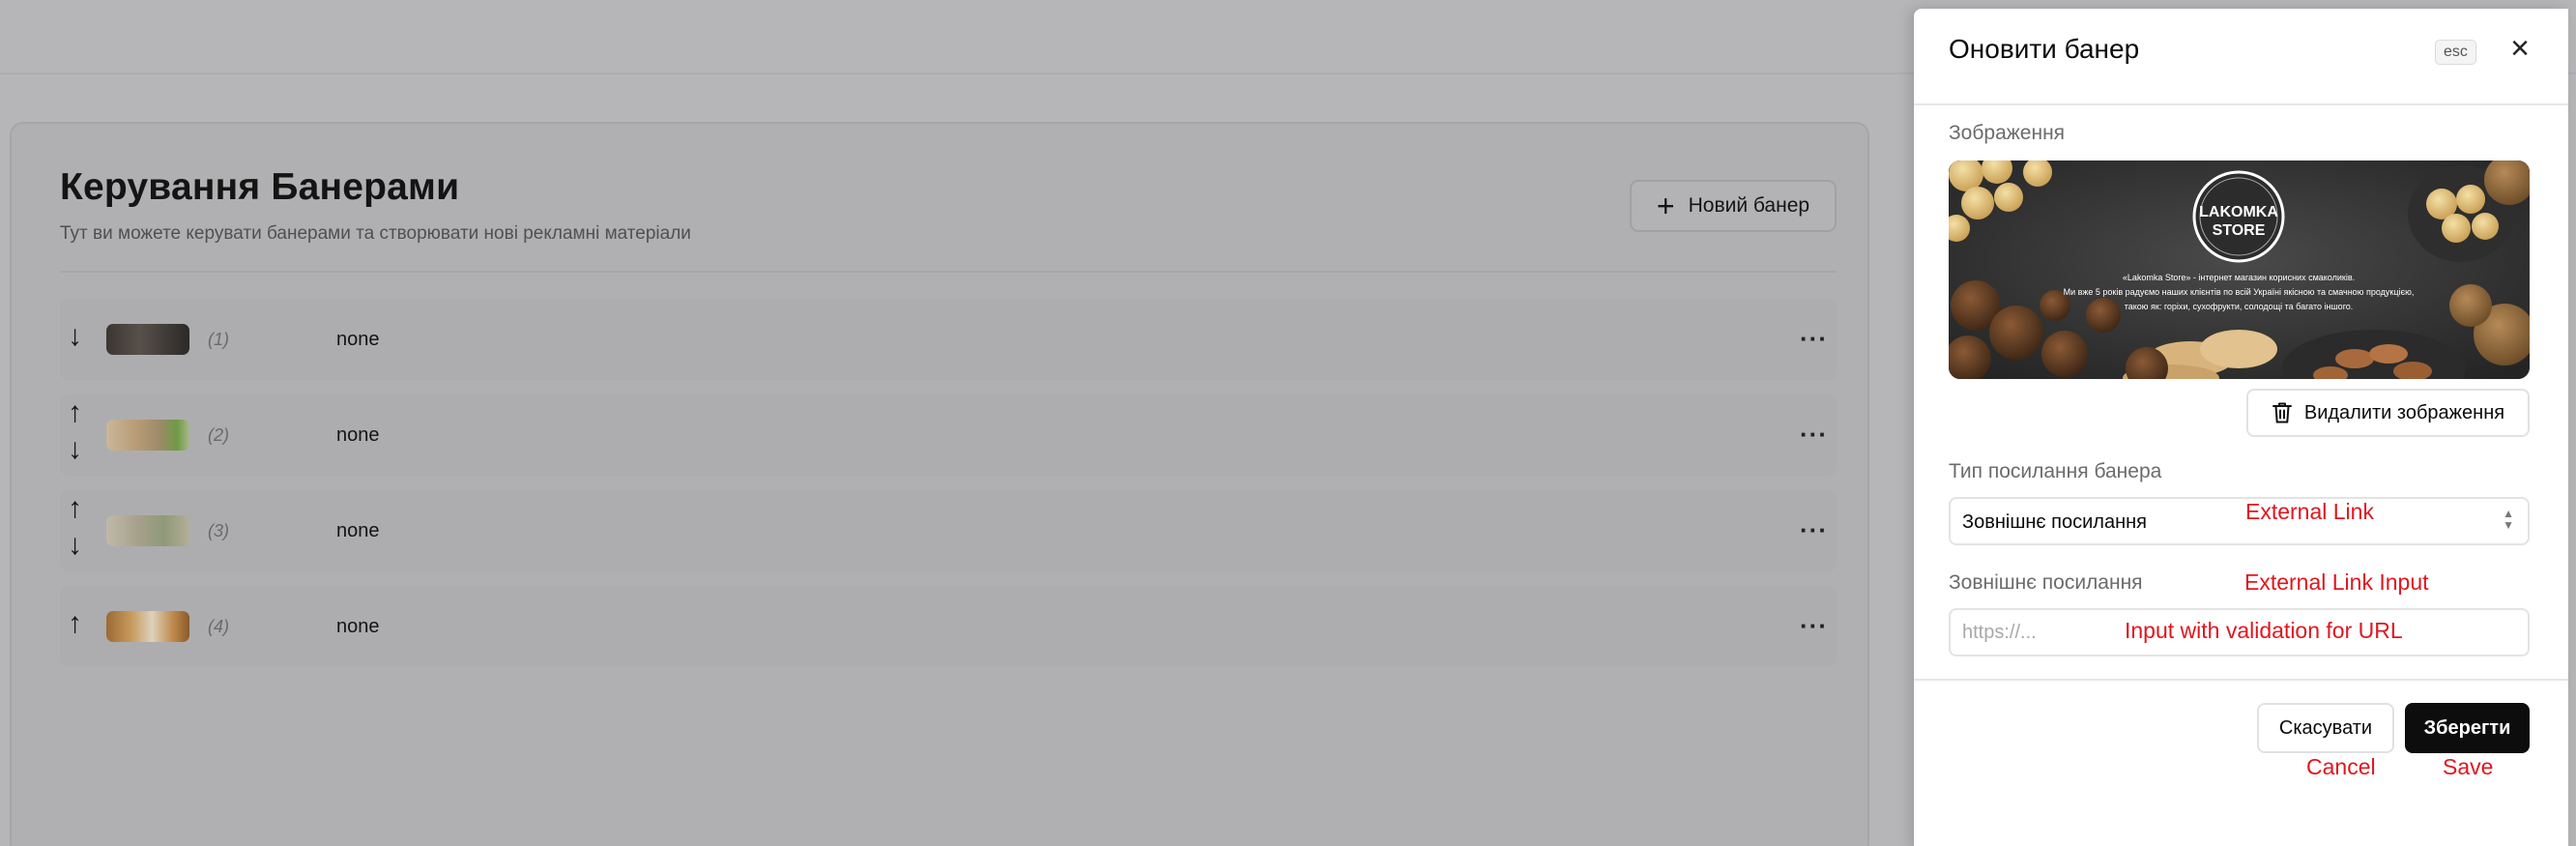  Describe the element at coordinates (218, 339) in the screenshot. I see `banner-index: (1)` at that location.